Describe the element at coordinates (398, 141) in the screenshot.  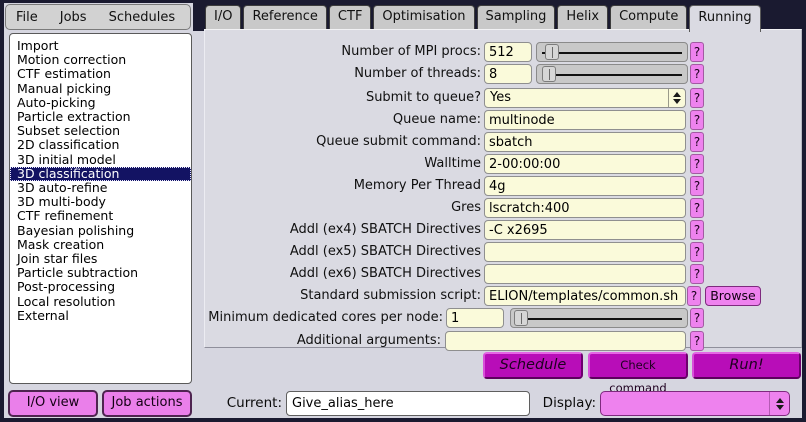
I see `queue-submit-command-label: Queue submit command:` at that location.